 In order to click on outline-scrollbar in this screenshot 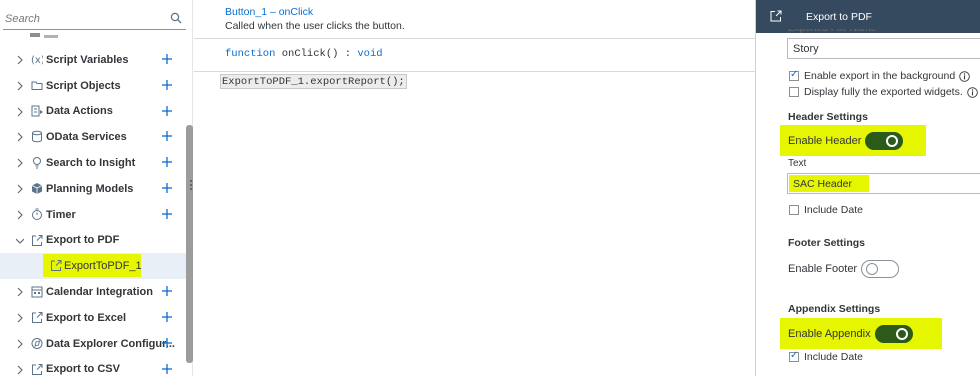, I will do `click(189, 244)`.